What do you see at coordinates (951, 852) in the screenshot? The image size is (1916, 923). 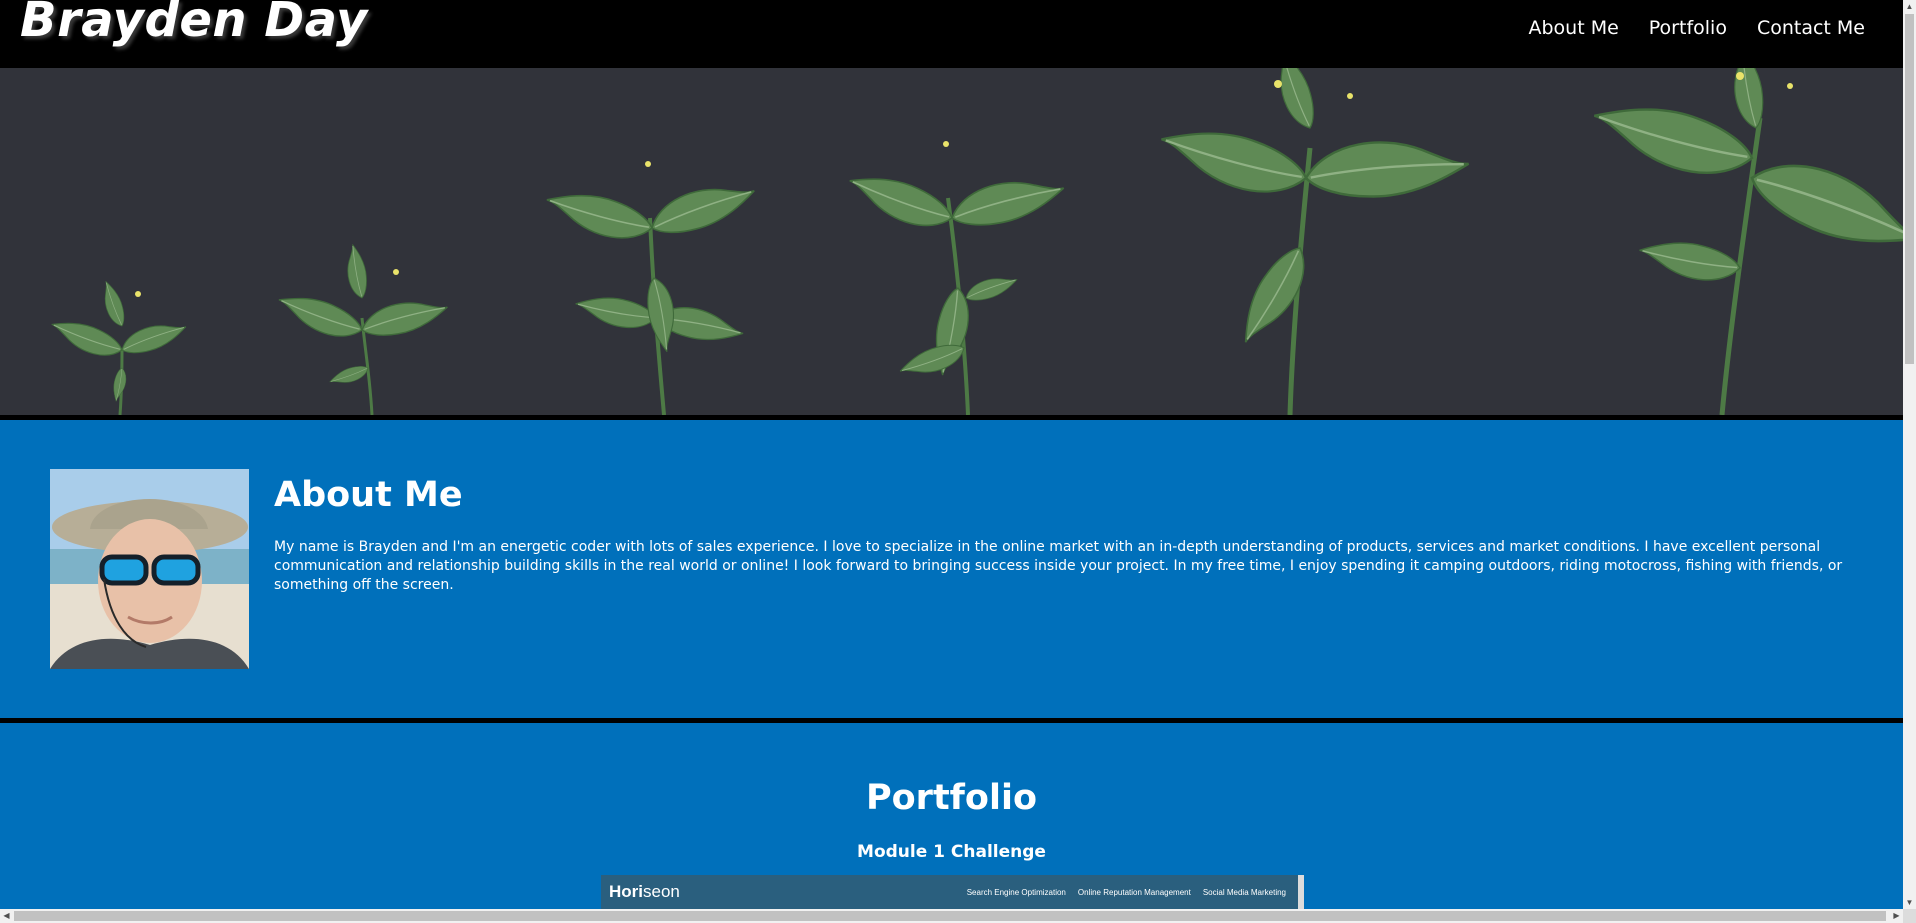 I see `project-title: Module 1 Challenge` at bounding box center [951, 852].